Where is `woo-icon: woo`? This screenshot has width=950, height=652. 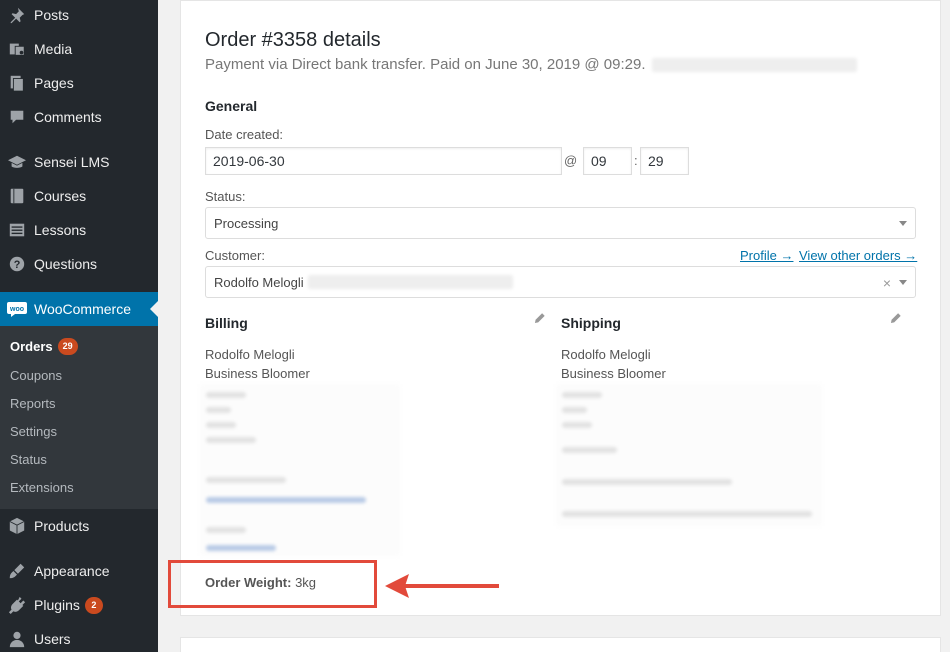
woo-icon: woo is located at coordinates (17, 309).